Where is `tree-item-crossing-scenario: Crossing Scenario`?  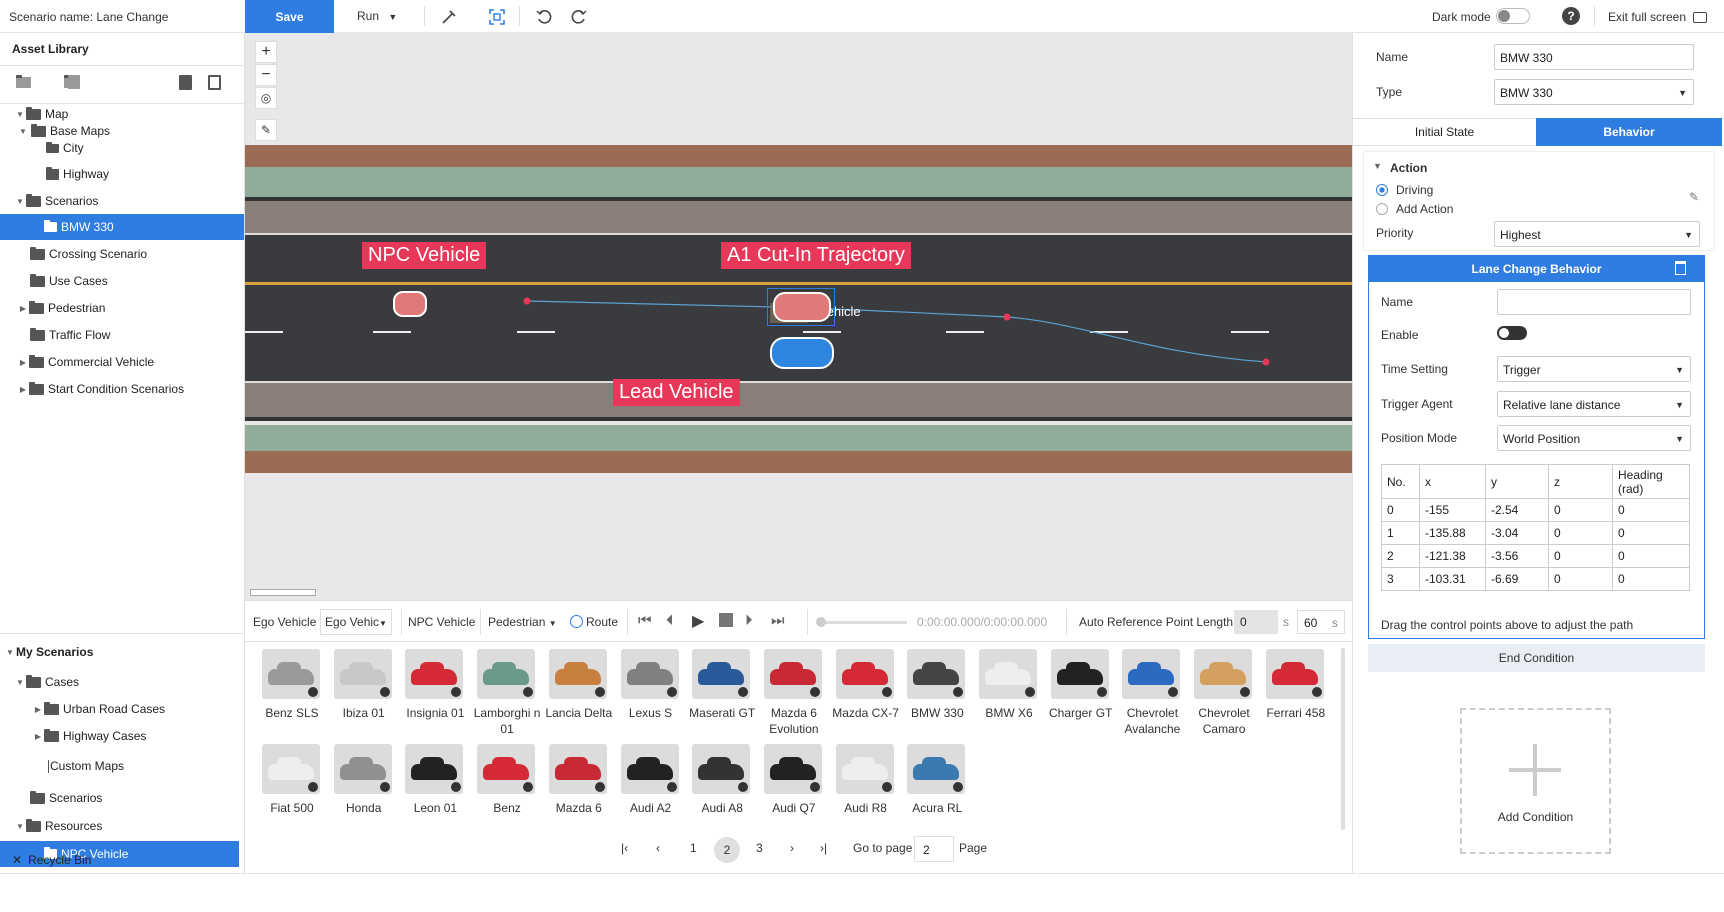
tree-item-crossing-scenario: Crossing Scenario is located at coordinates (88, 254).